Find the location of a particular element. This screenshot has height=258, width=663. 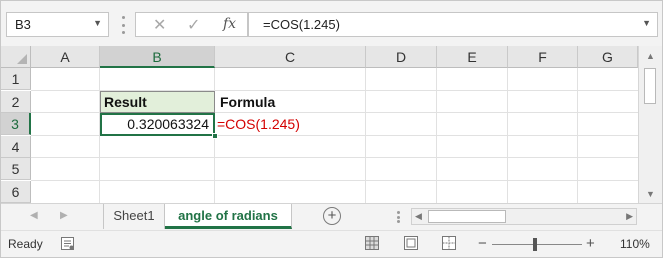

row-header-1: 1 is located at coordinates (16, 79).